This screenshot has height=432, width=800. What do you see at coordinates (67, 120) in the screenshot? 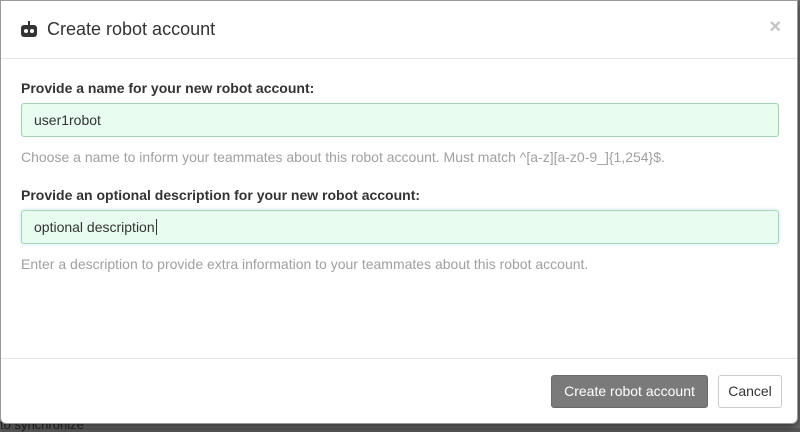
I see `robot-name-value: user1robot` at bounding box center [67, 120].